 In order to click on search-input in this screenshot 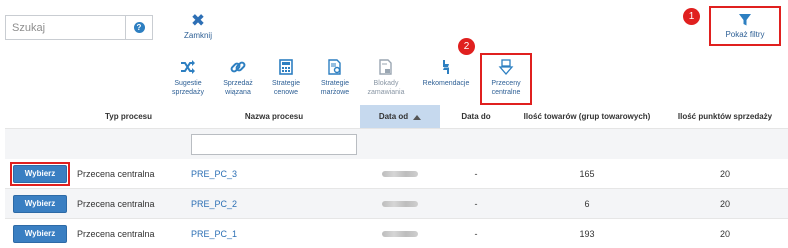, I will do `click(65, 27)`.